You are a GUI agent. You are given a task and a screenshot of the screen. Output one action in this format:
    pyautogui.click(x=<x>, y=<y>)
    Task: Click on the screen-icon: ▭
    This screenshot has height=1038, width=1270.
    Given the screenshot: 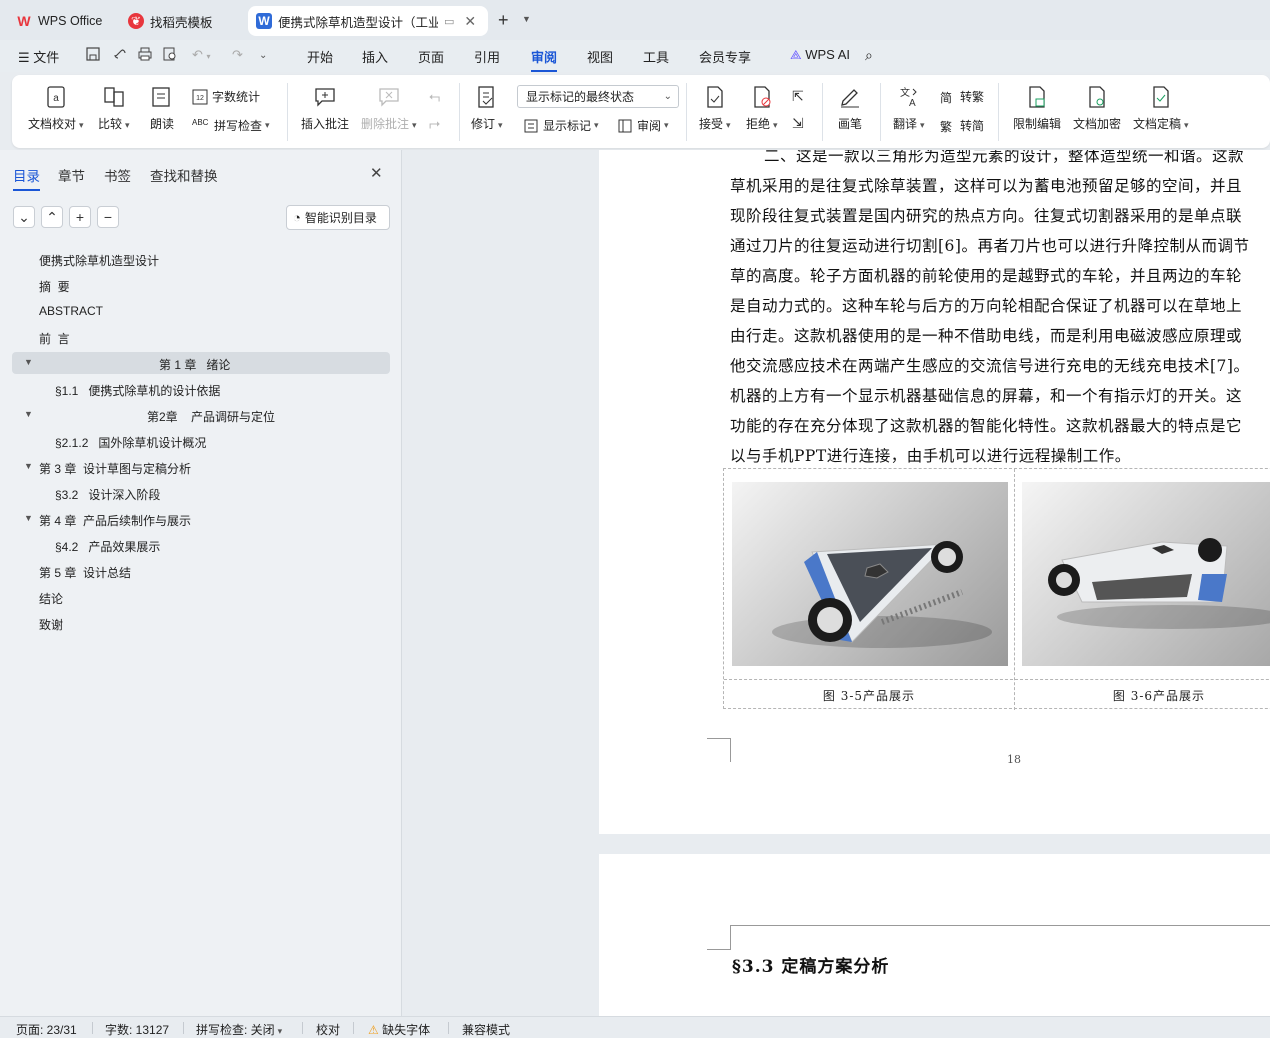 What is the action you would take?
    pyautogui.click(x=449, y=21)
    